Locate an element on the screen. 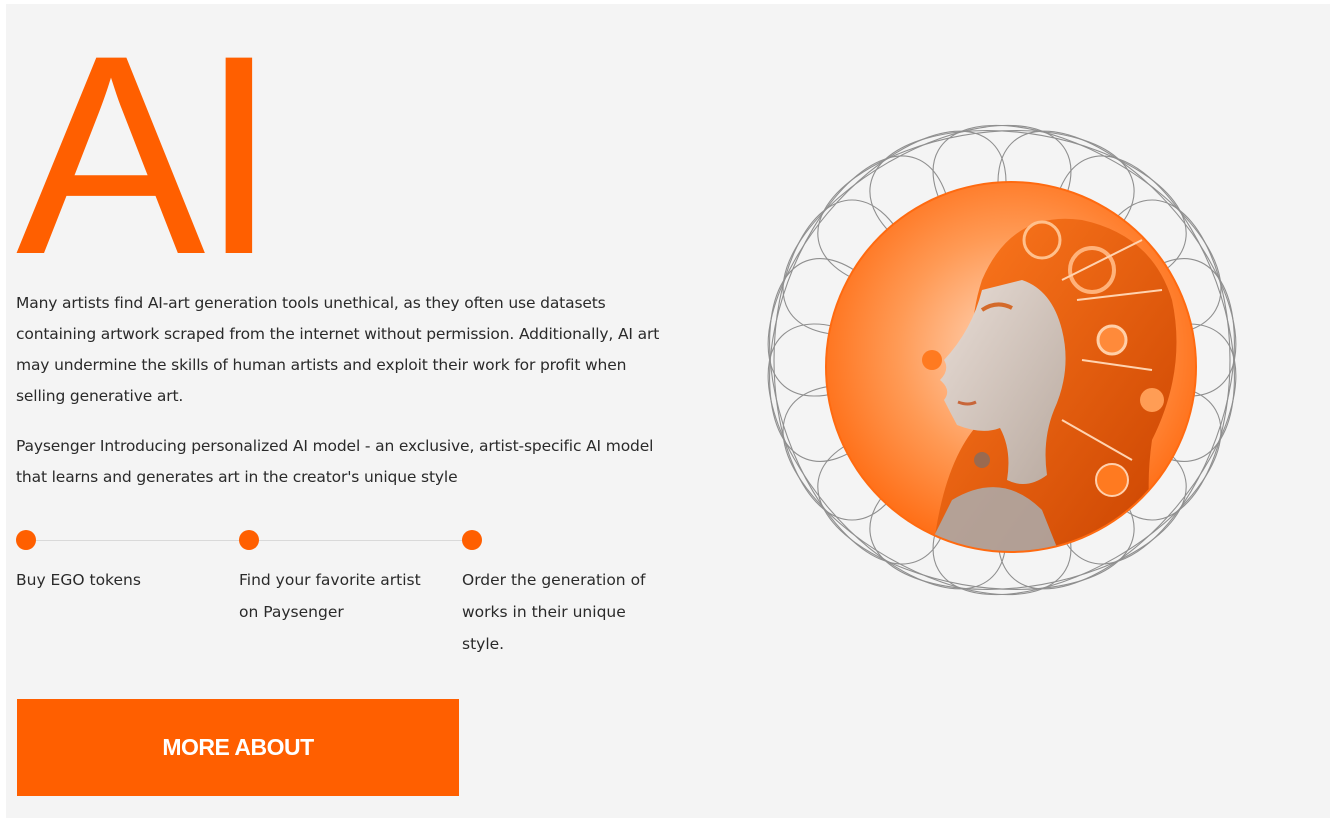  portrait-medallion is located at coordinates (1011, 367).